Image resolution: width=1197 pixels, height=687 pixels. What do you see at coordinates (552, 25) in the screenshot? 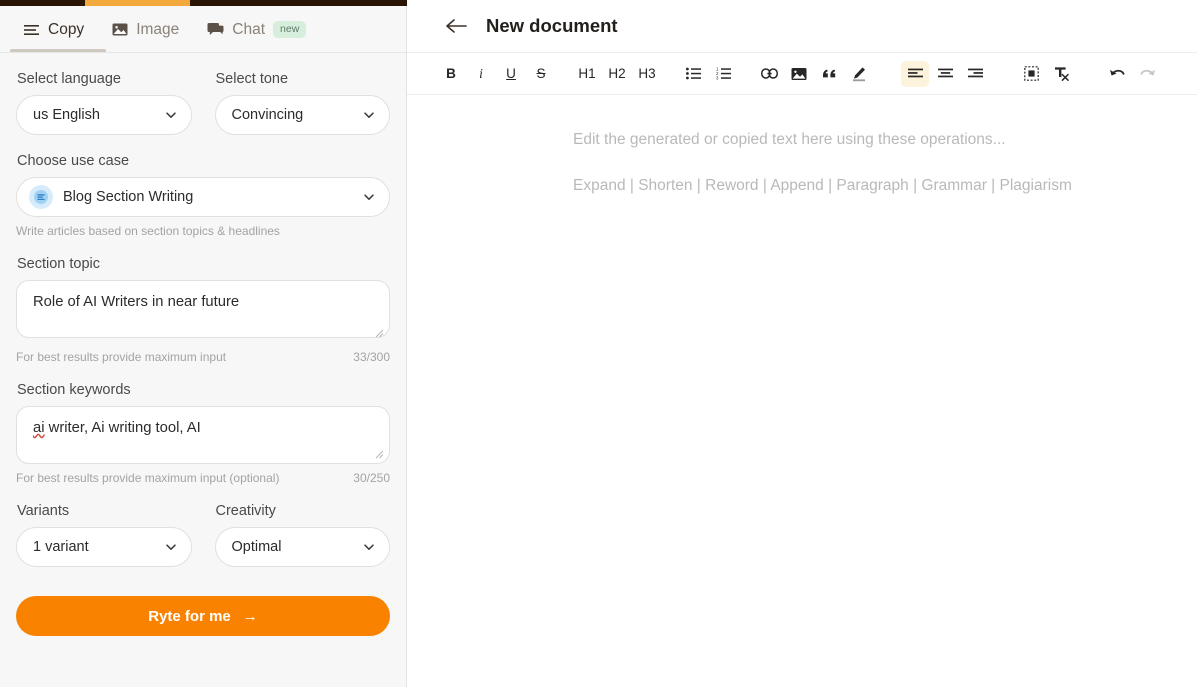
I see `page-title: New document` at bounding box center [552, 25].